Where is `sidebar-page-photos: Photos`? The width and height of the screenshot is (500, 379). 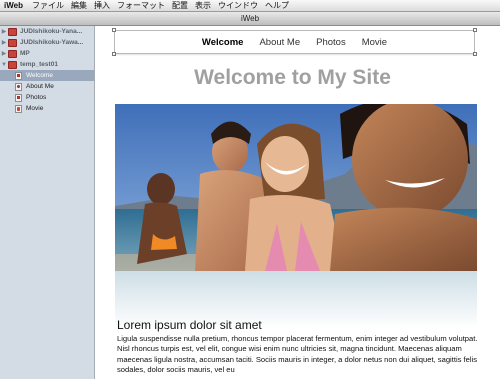
sidebar-page-photos: Photos is located at coordinates (47, 97).